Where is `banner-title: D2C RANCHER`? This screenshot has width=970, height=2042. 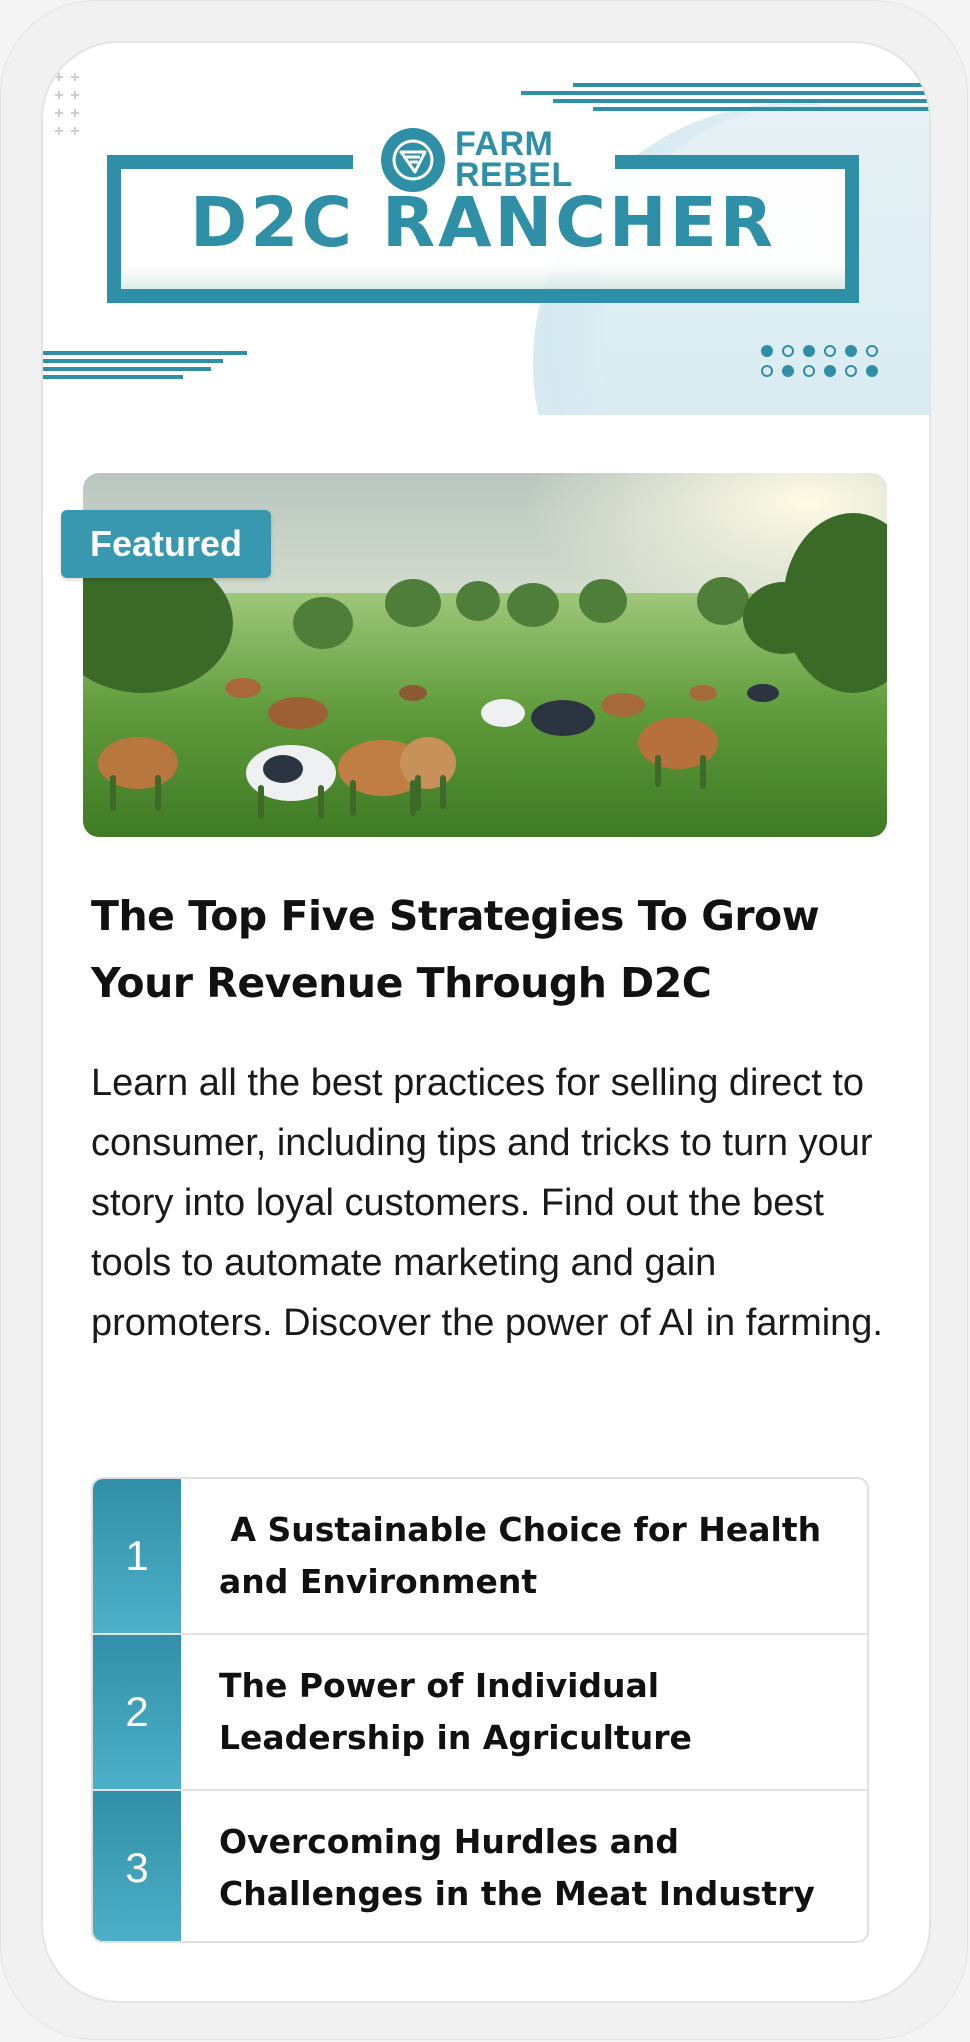
banner-title: D2C RANCHER is located at coordinates (483, 223).